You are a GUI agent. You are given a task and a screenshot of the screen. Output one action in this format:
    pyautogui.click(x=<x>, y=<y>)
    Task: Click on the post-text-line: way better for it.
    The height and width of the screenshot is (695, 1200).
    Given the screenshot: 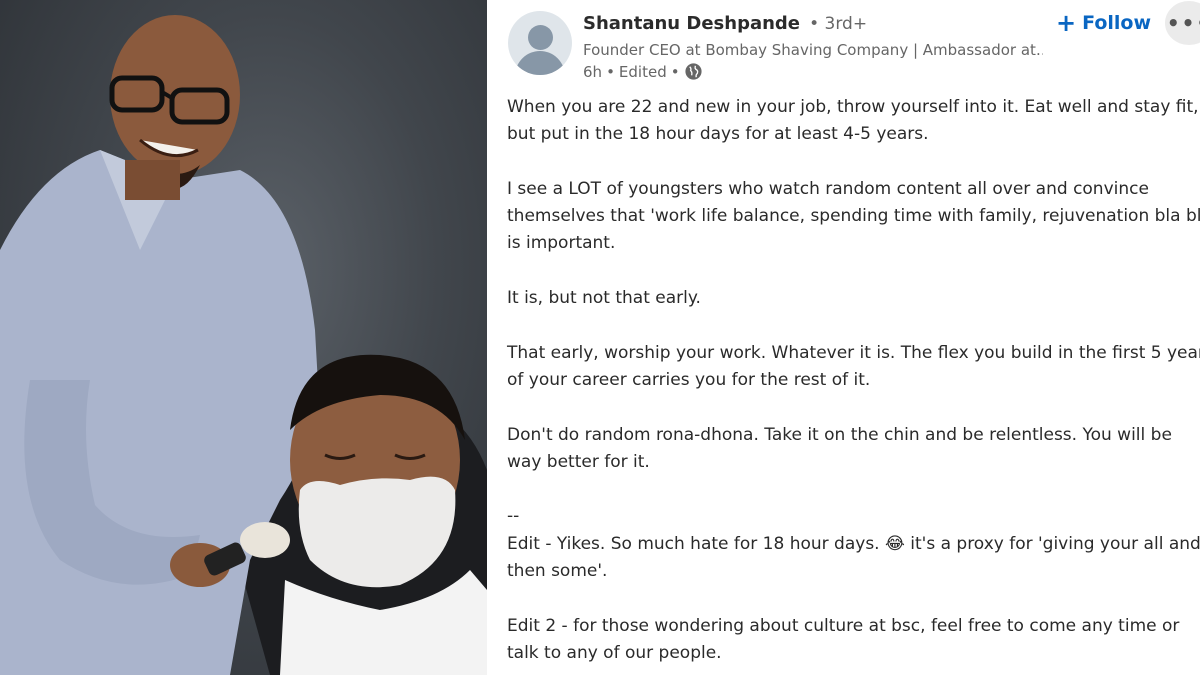 What is the action you would take?
    pyautogui.click(x=578, y=461)
    